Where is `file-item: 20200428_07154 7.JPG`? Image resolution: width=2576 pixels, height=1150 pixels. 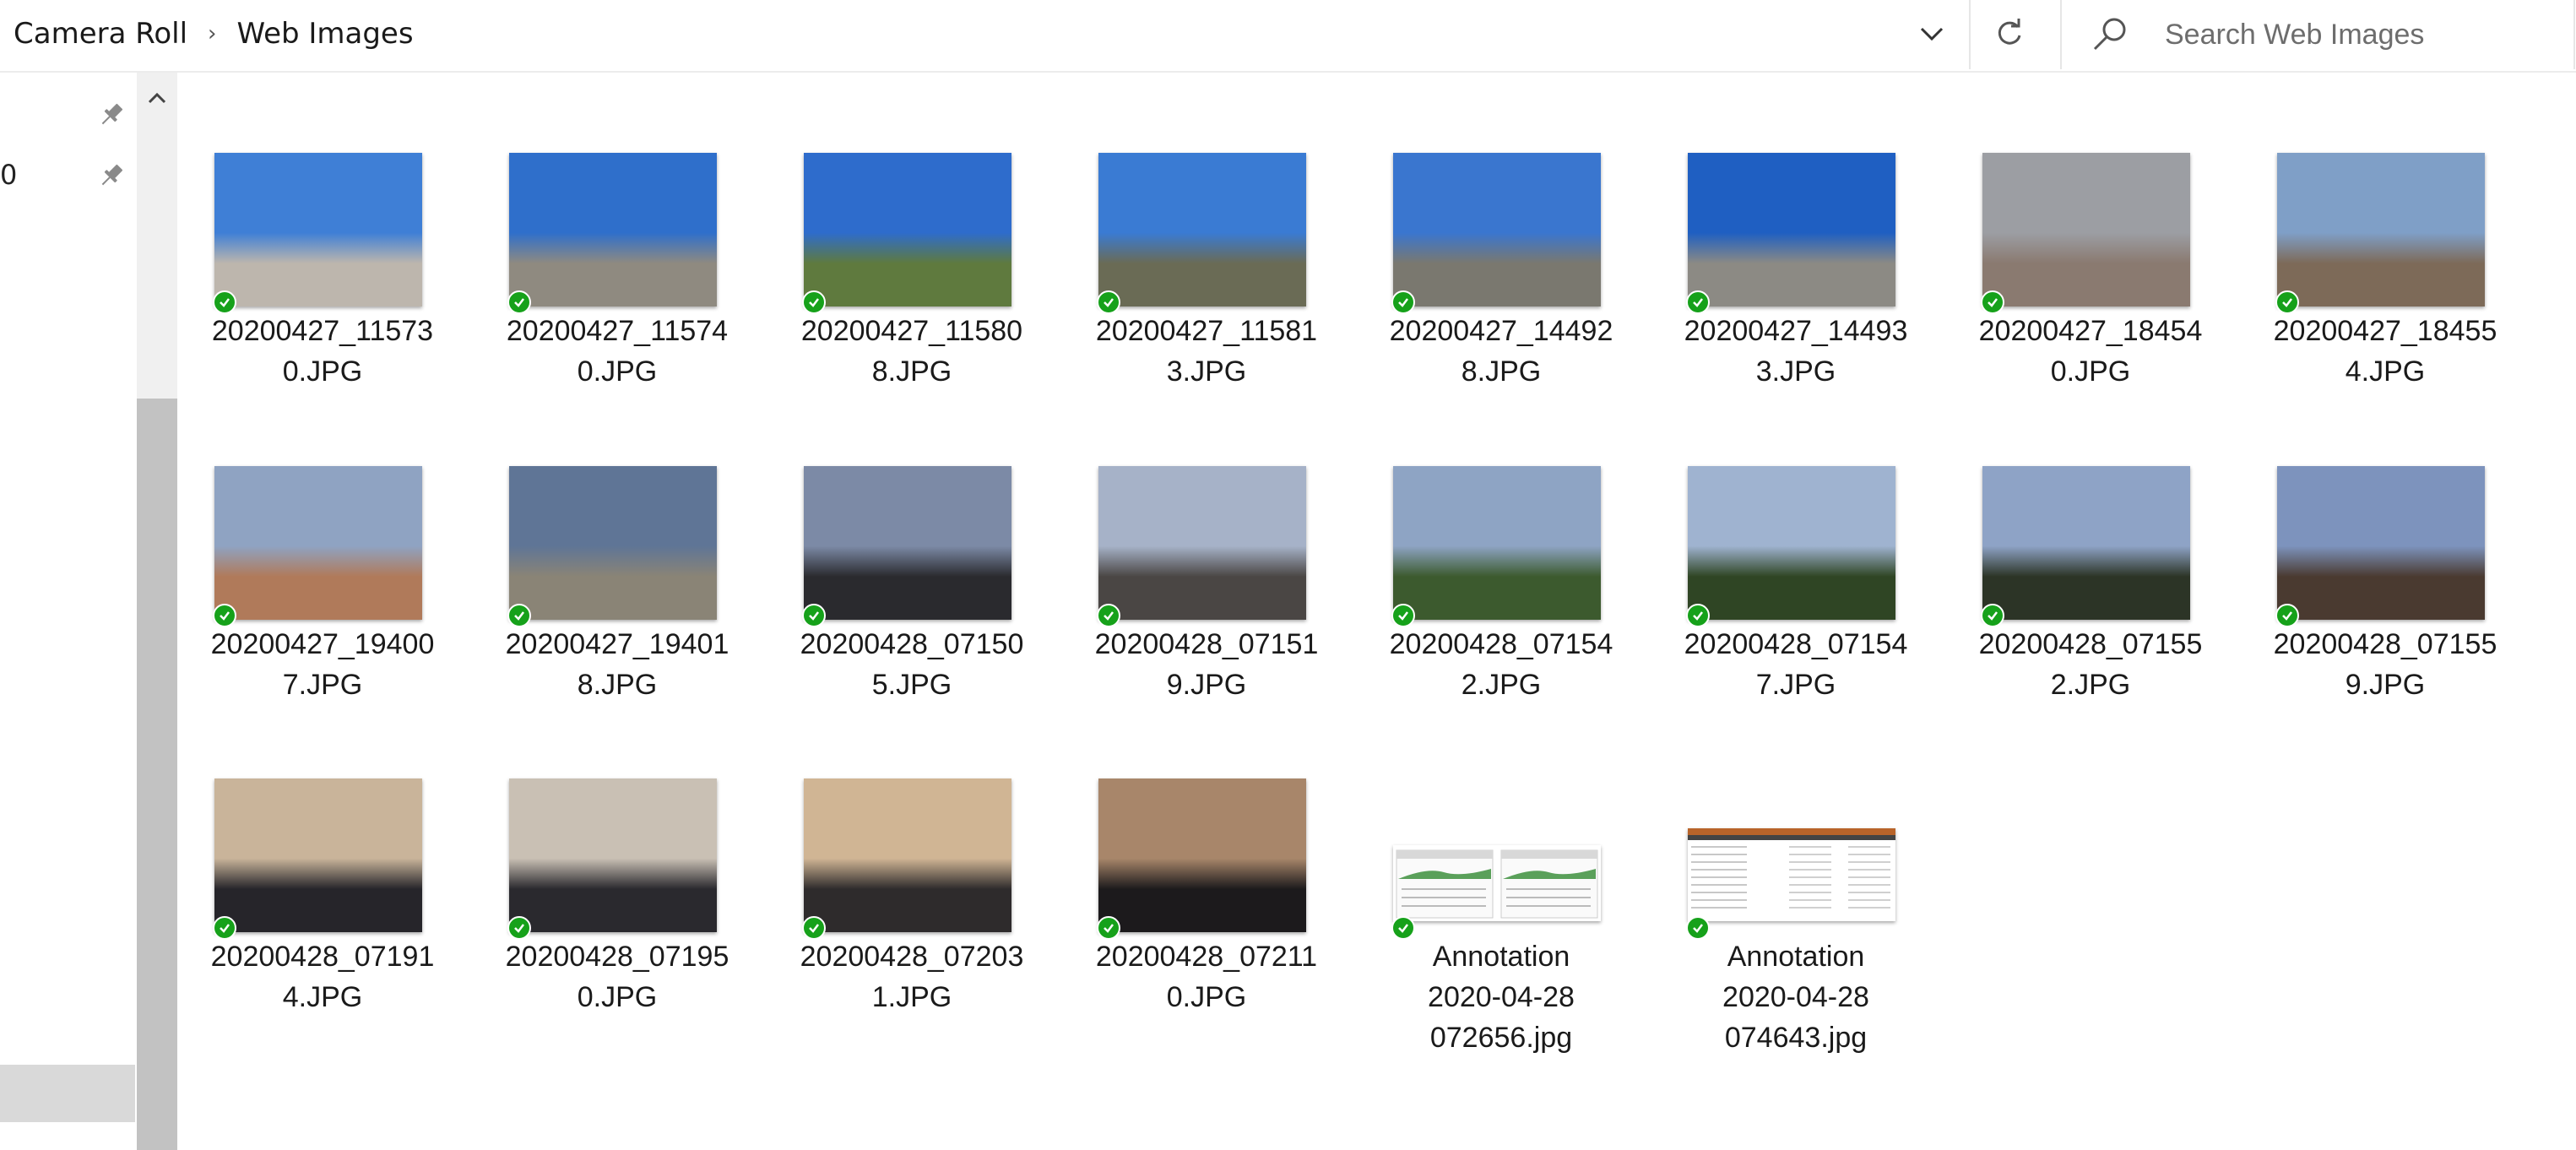
file-item: 20200428_07154 7.JPG is located at coordinates (1763, 543).